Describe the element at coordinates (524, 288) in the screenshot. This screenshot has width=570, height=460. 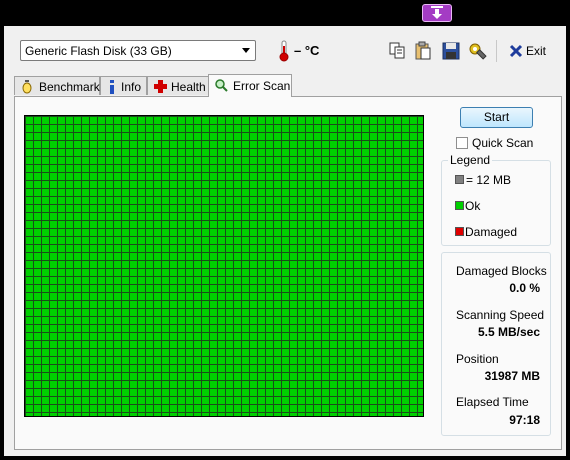
I see `damaged-blocks-value: 0.0 %` at that location.